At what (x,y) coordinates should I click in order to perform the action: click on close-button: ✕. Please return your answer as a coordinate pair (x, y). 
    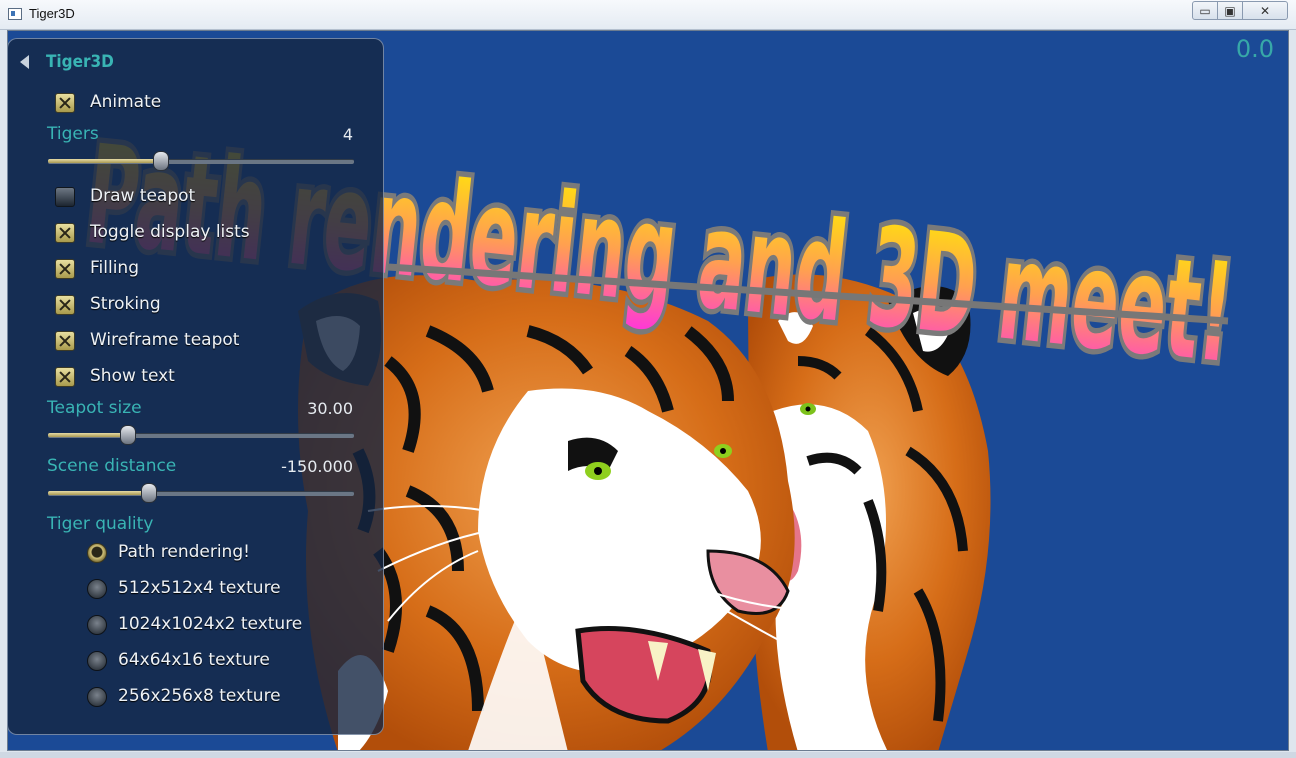
    Looking at the image, I should click on (1265, 10).